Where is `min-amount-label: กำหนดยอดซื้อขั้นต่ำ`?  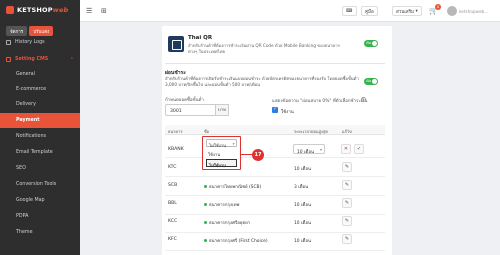 min-amount-label: กำหนดยอดซื้อขั้นต่ำ is located at coordinates (184, 100).